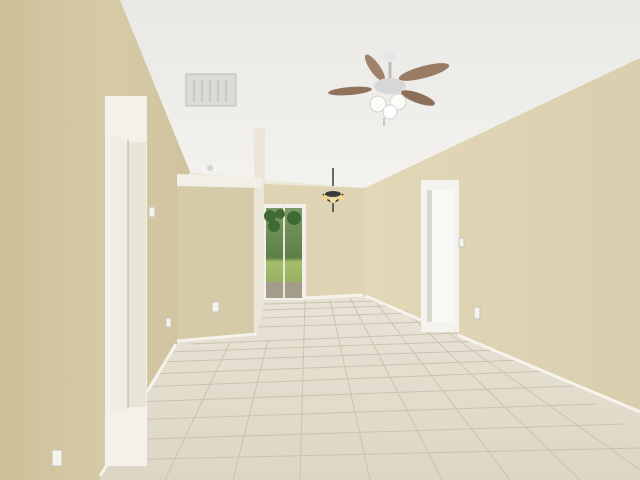 The height and width of the screenshot is (480, 640). What do you see at coordinates (152, 212) in the screenshot?
I see `light-switch-left` at bounding box center [152, 212].